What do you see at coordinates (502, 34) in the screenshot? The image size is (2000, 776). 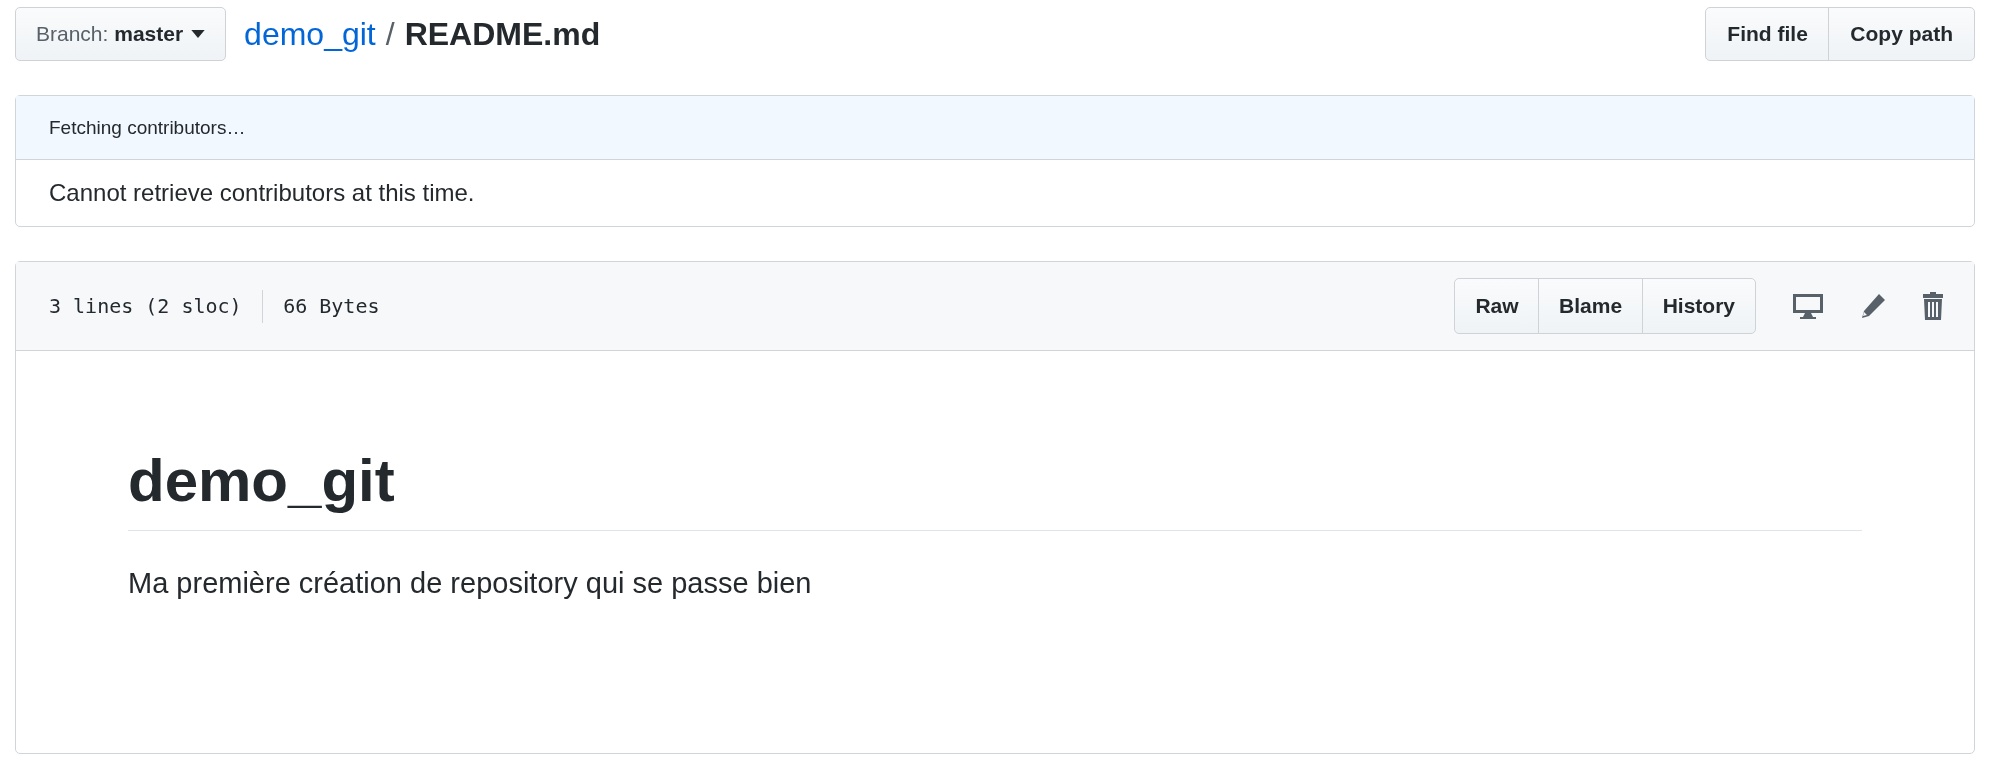 I see `file-name: README.md` at bounding box center [502, 34].